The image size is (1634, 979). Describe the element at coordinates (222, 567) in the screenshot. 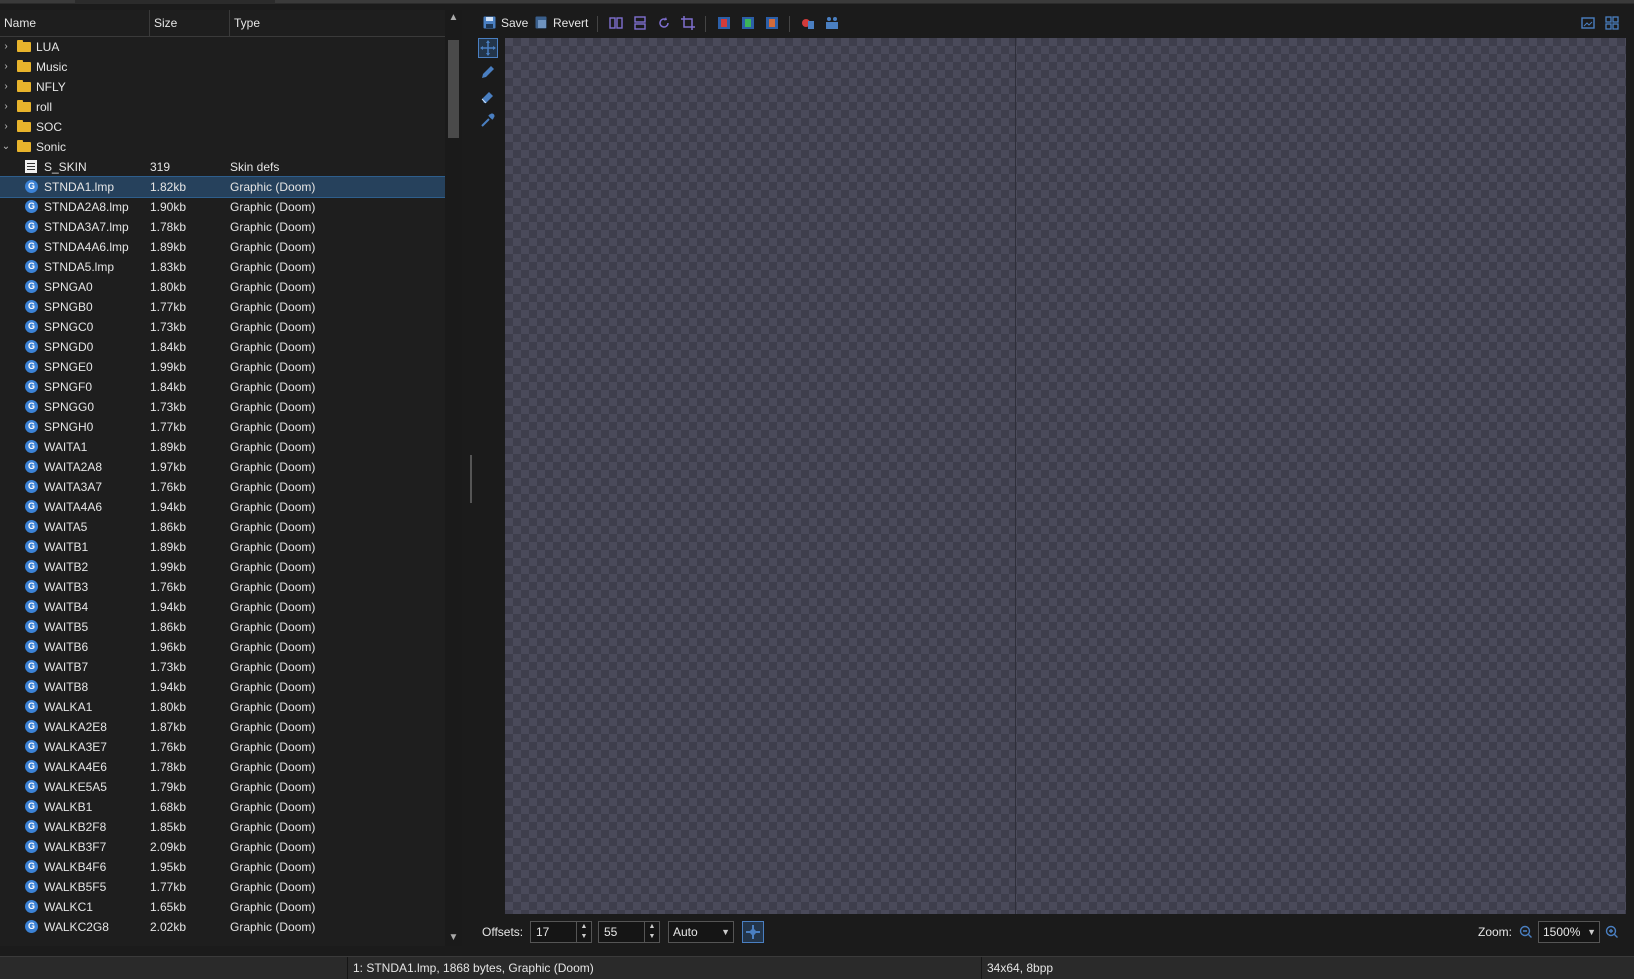

I see `entry-row: G WAITB2 1.99kb Graphic (Doom)` at that location.